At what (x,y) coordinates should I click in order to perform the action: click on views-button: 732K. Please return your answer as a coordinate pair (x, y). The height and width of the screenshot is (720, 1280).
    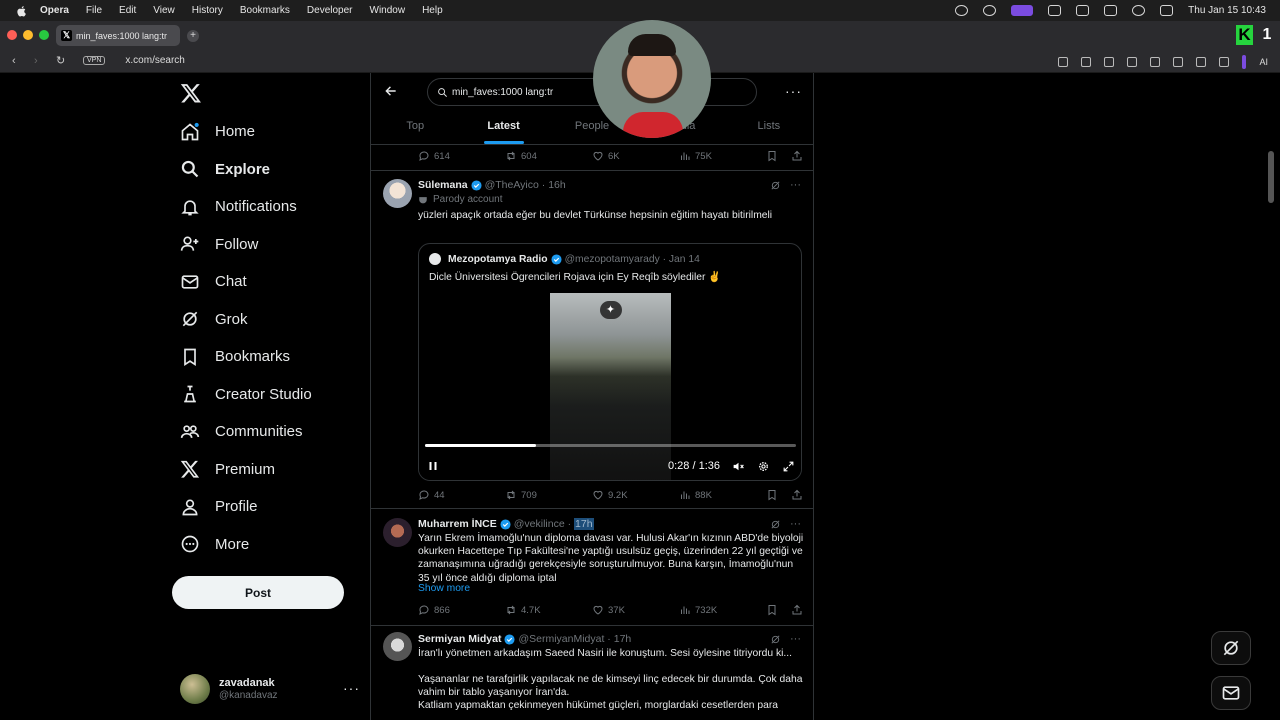
    Looking at the image, I should click on (722, 610).